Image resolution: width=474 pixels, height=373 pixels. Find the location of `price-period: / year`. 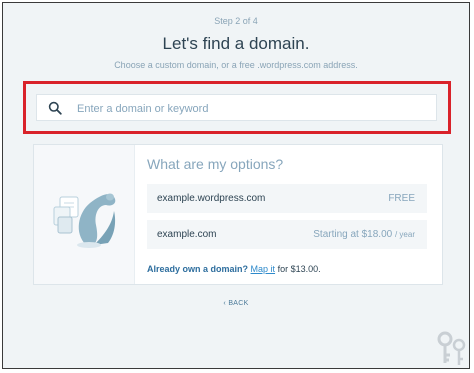

price-period: / year is located at coordinates (404, 234).